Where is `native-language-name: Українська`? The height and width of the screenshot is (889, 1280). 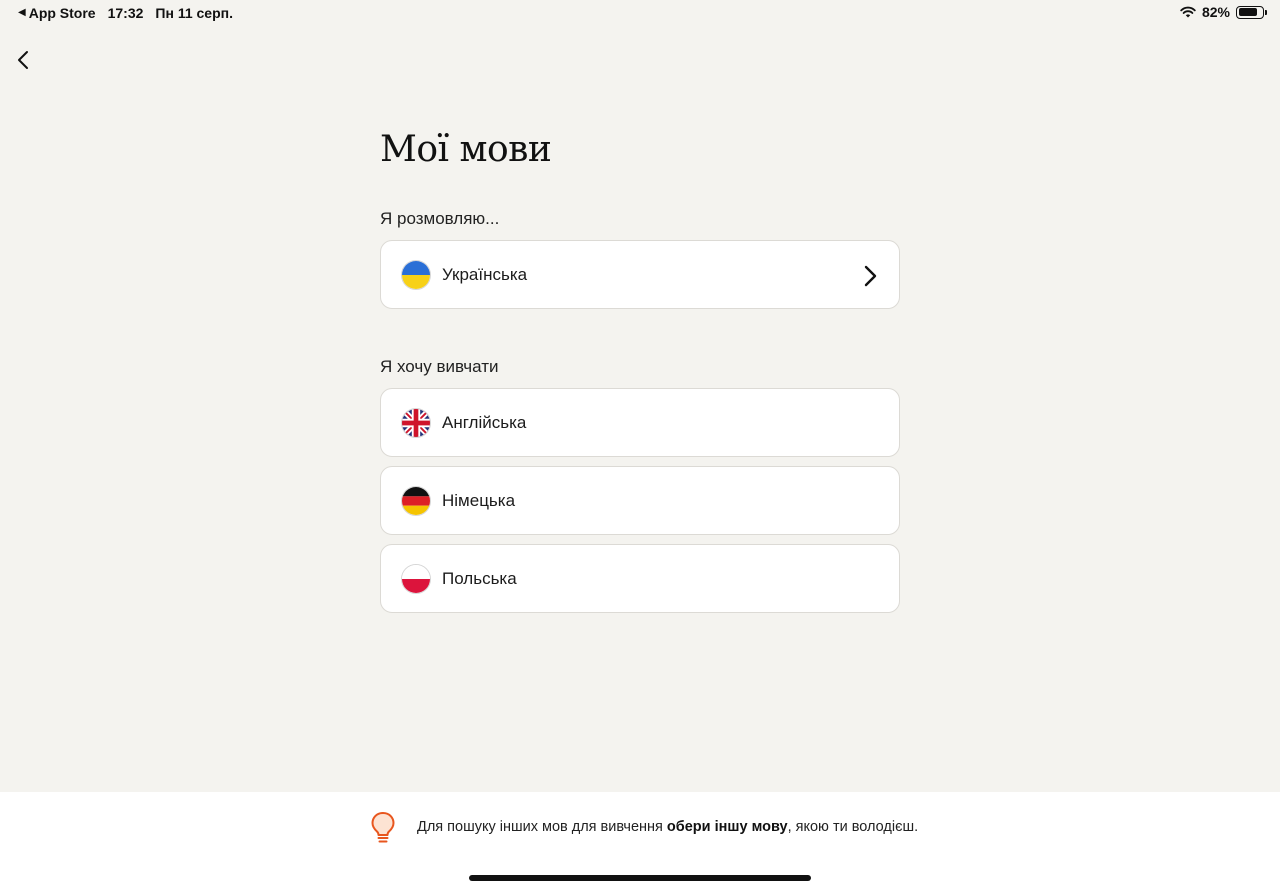 native-language-name: Українська is located at coordinates (485, 274).